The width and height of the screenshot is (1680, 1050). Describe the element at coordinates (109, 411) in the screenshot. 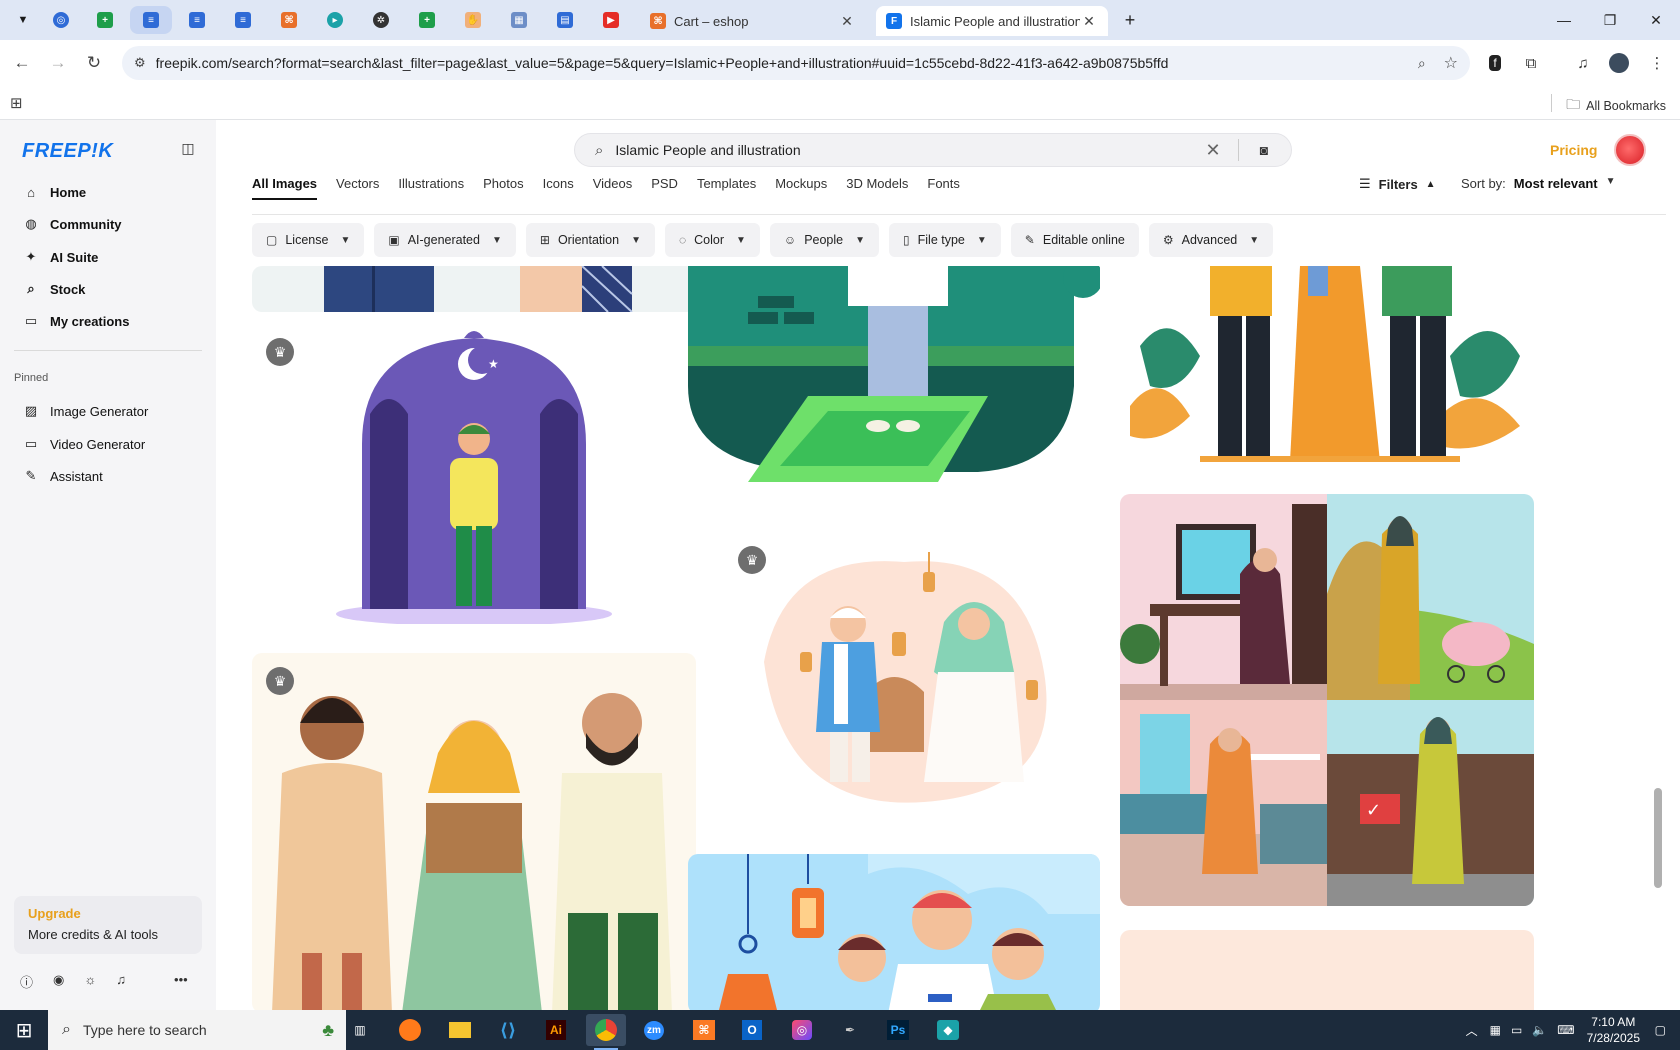

I see `sidebar-item-image-generator: ▨ Image Generator` at that location.